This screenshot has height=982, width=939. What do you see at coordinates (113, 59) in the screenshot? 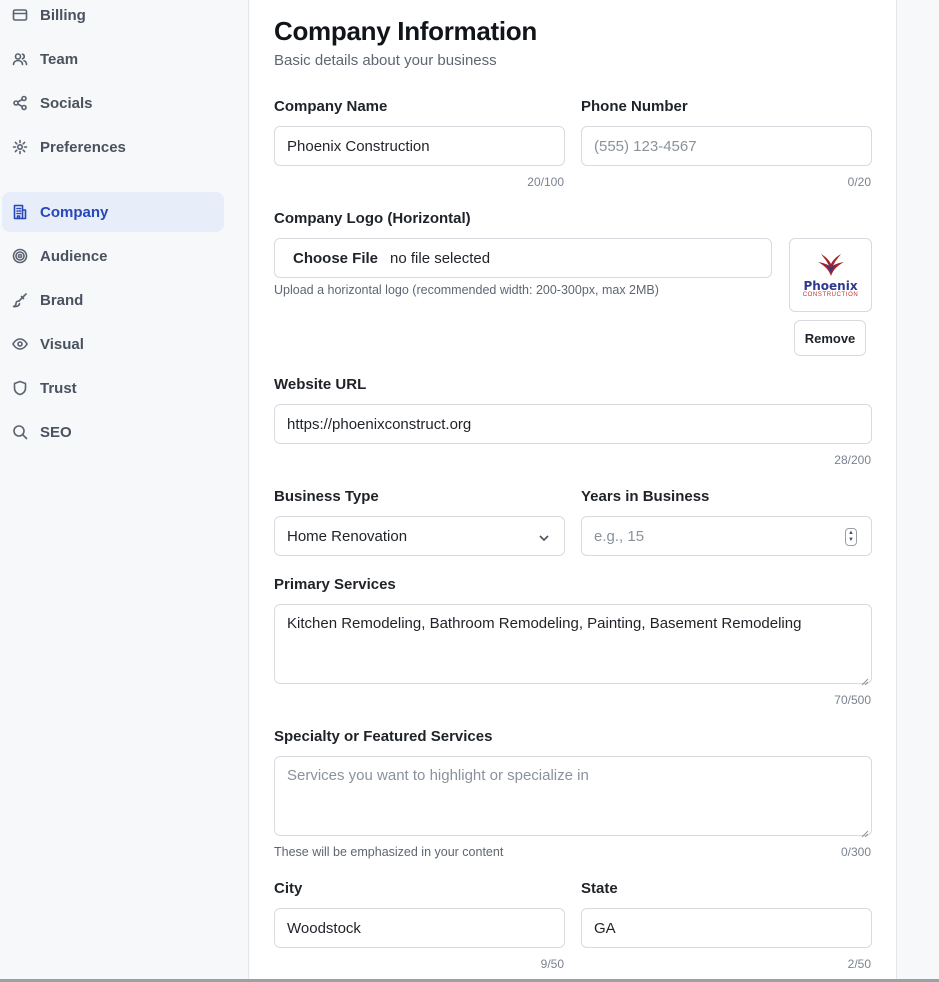
I see `sidebar-item-team: Team` at bounding box center [113, 59].